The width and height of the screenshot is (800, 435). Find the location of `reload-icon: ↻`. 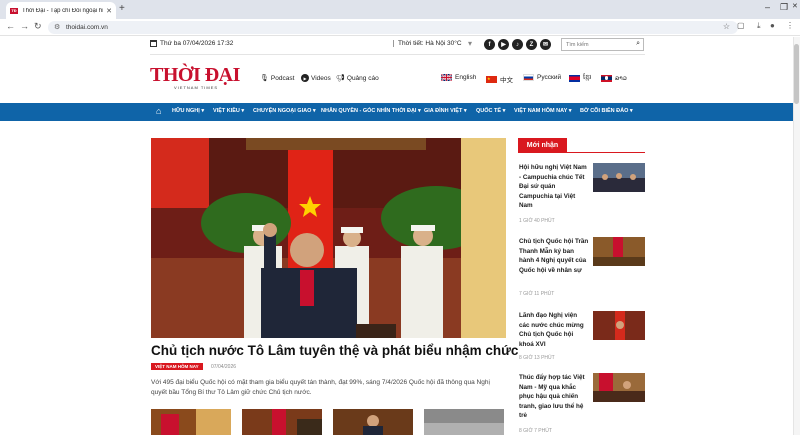

reload-icon: ↻ is located at coordinates (38, 26).